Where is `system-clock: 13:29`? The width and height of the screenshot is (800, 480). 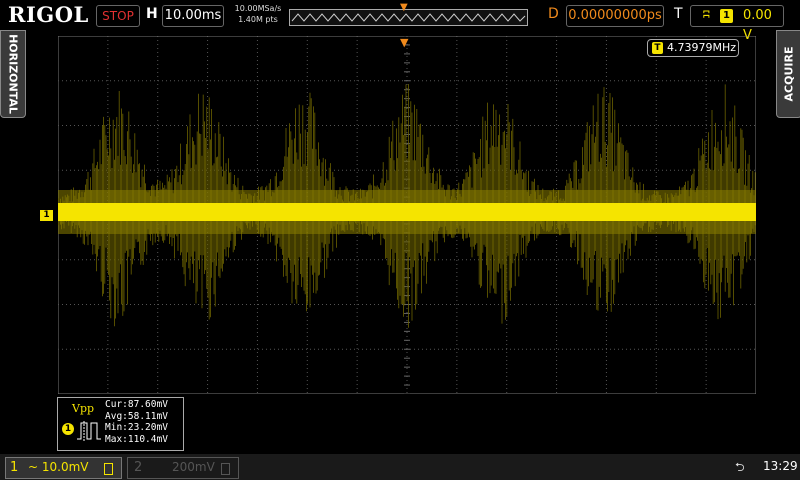
system-clock: 13:29 is located at coordinates (780, 466).